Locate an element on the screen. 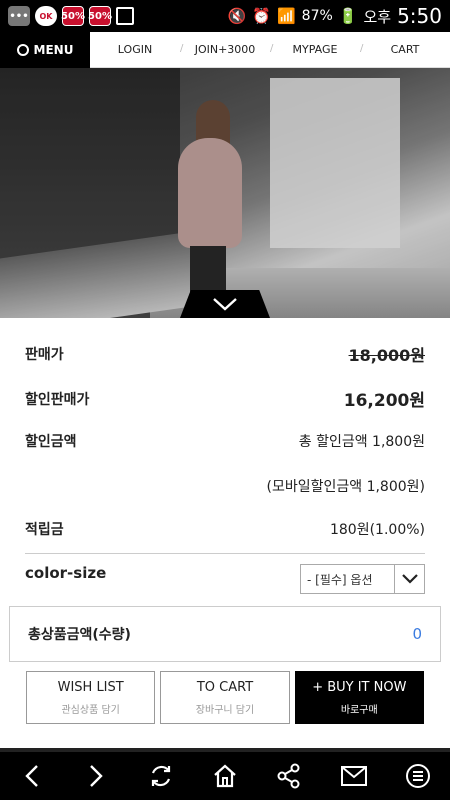 The height and width of the screenshot is (800, 450). nav-join-link: JOIN+3000 is located at coordinates (225, 49).